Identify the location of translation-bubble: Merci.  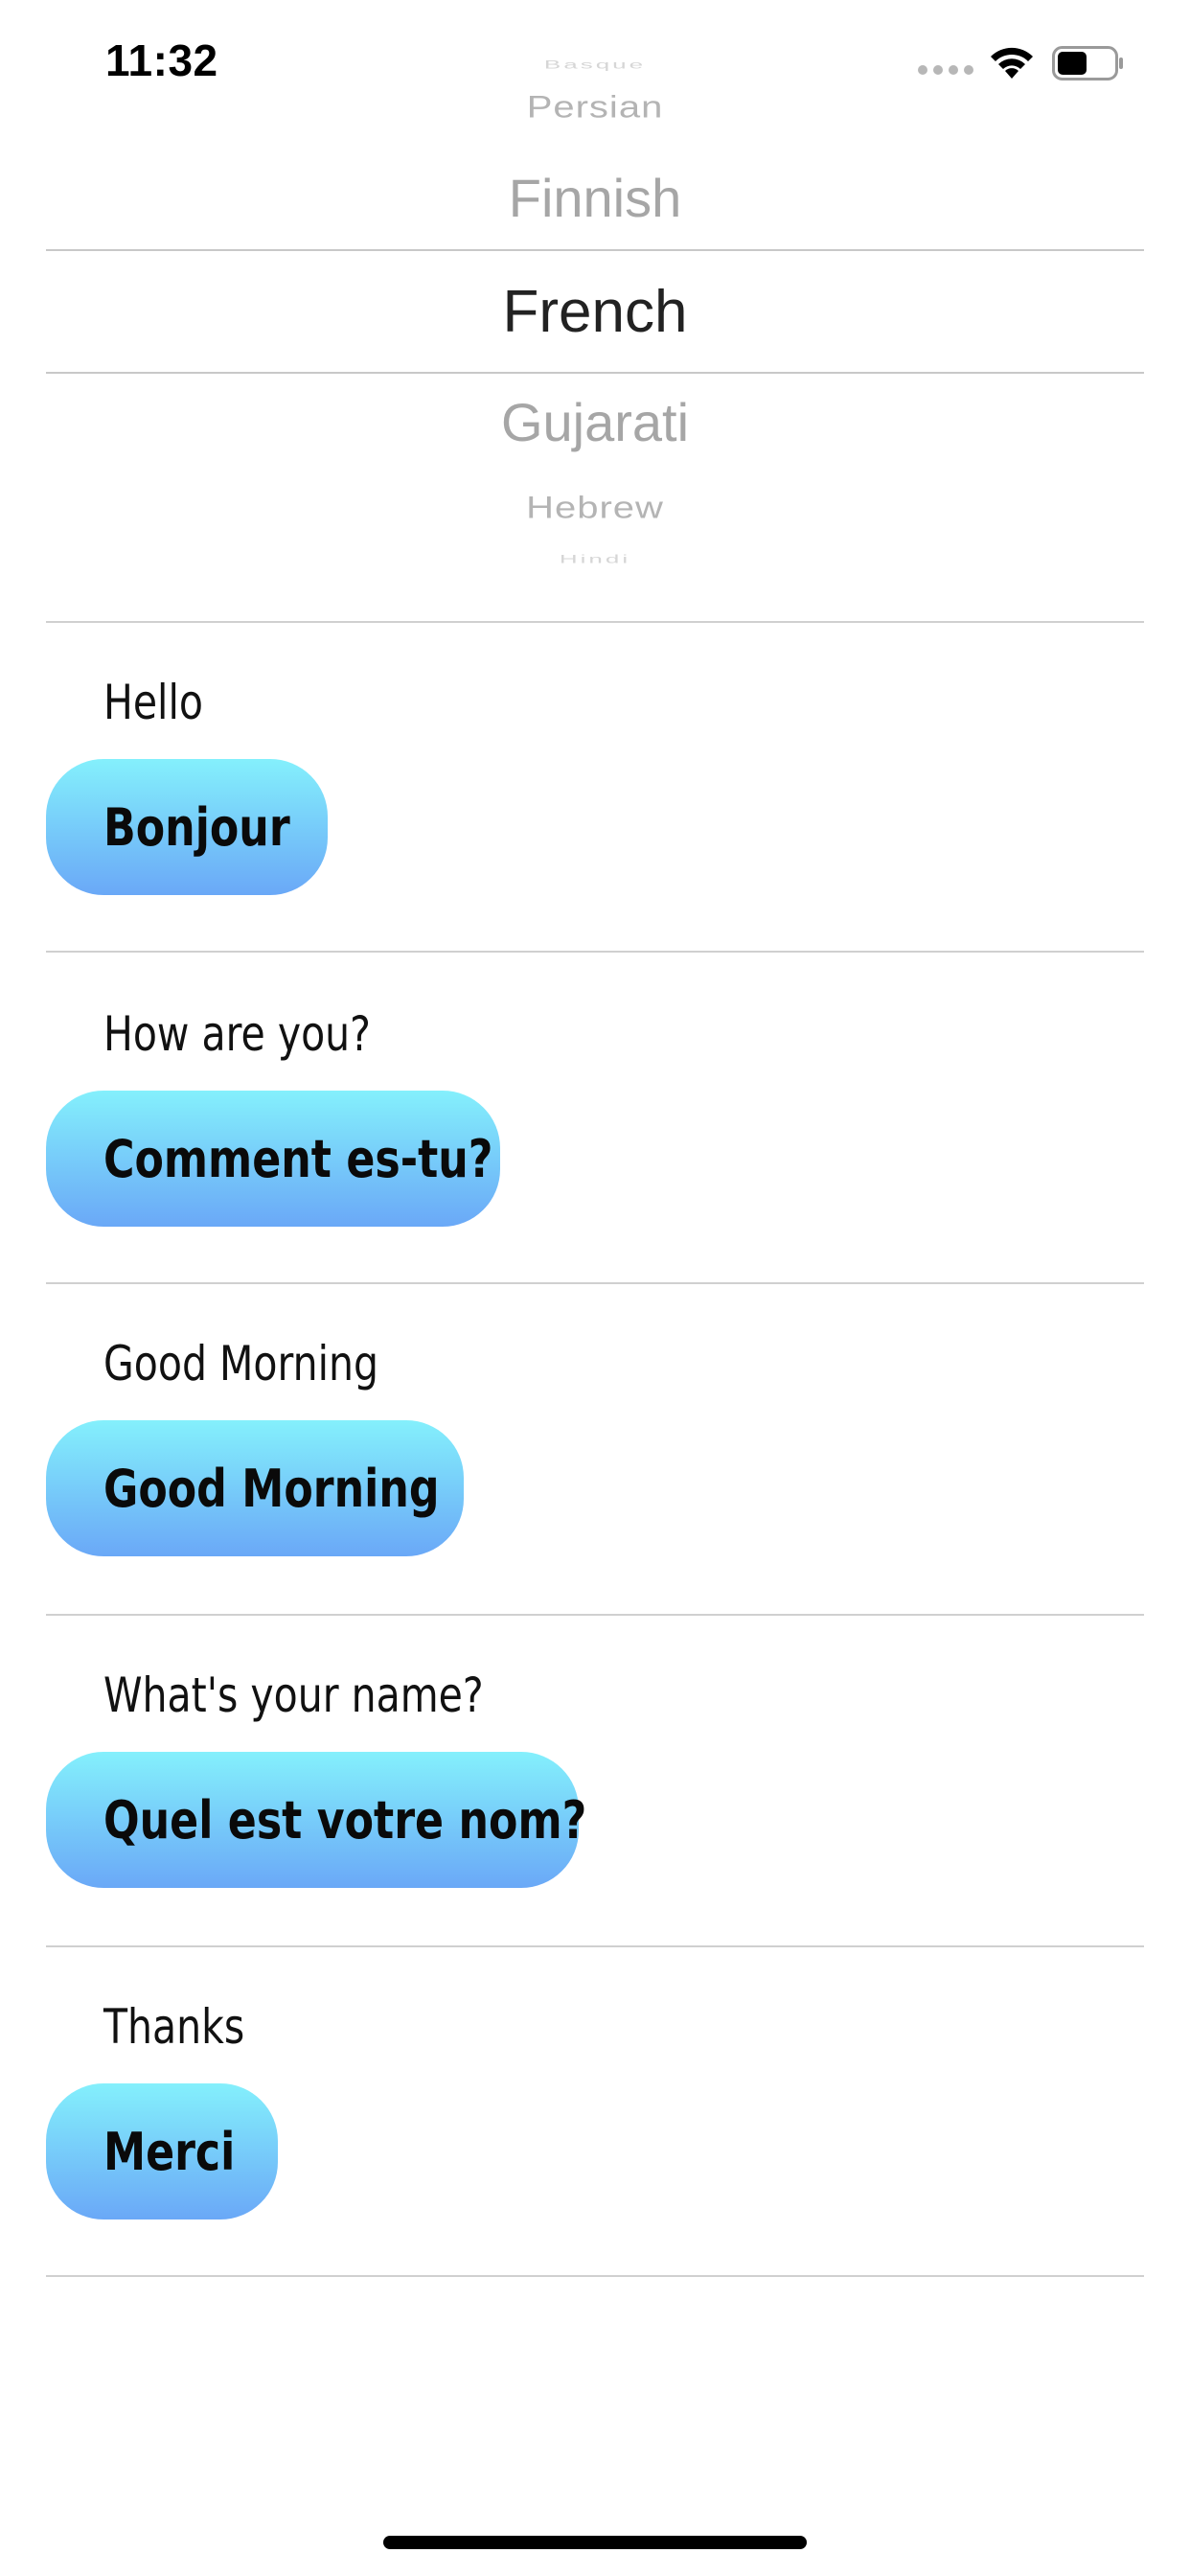
(162, 2151).